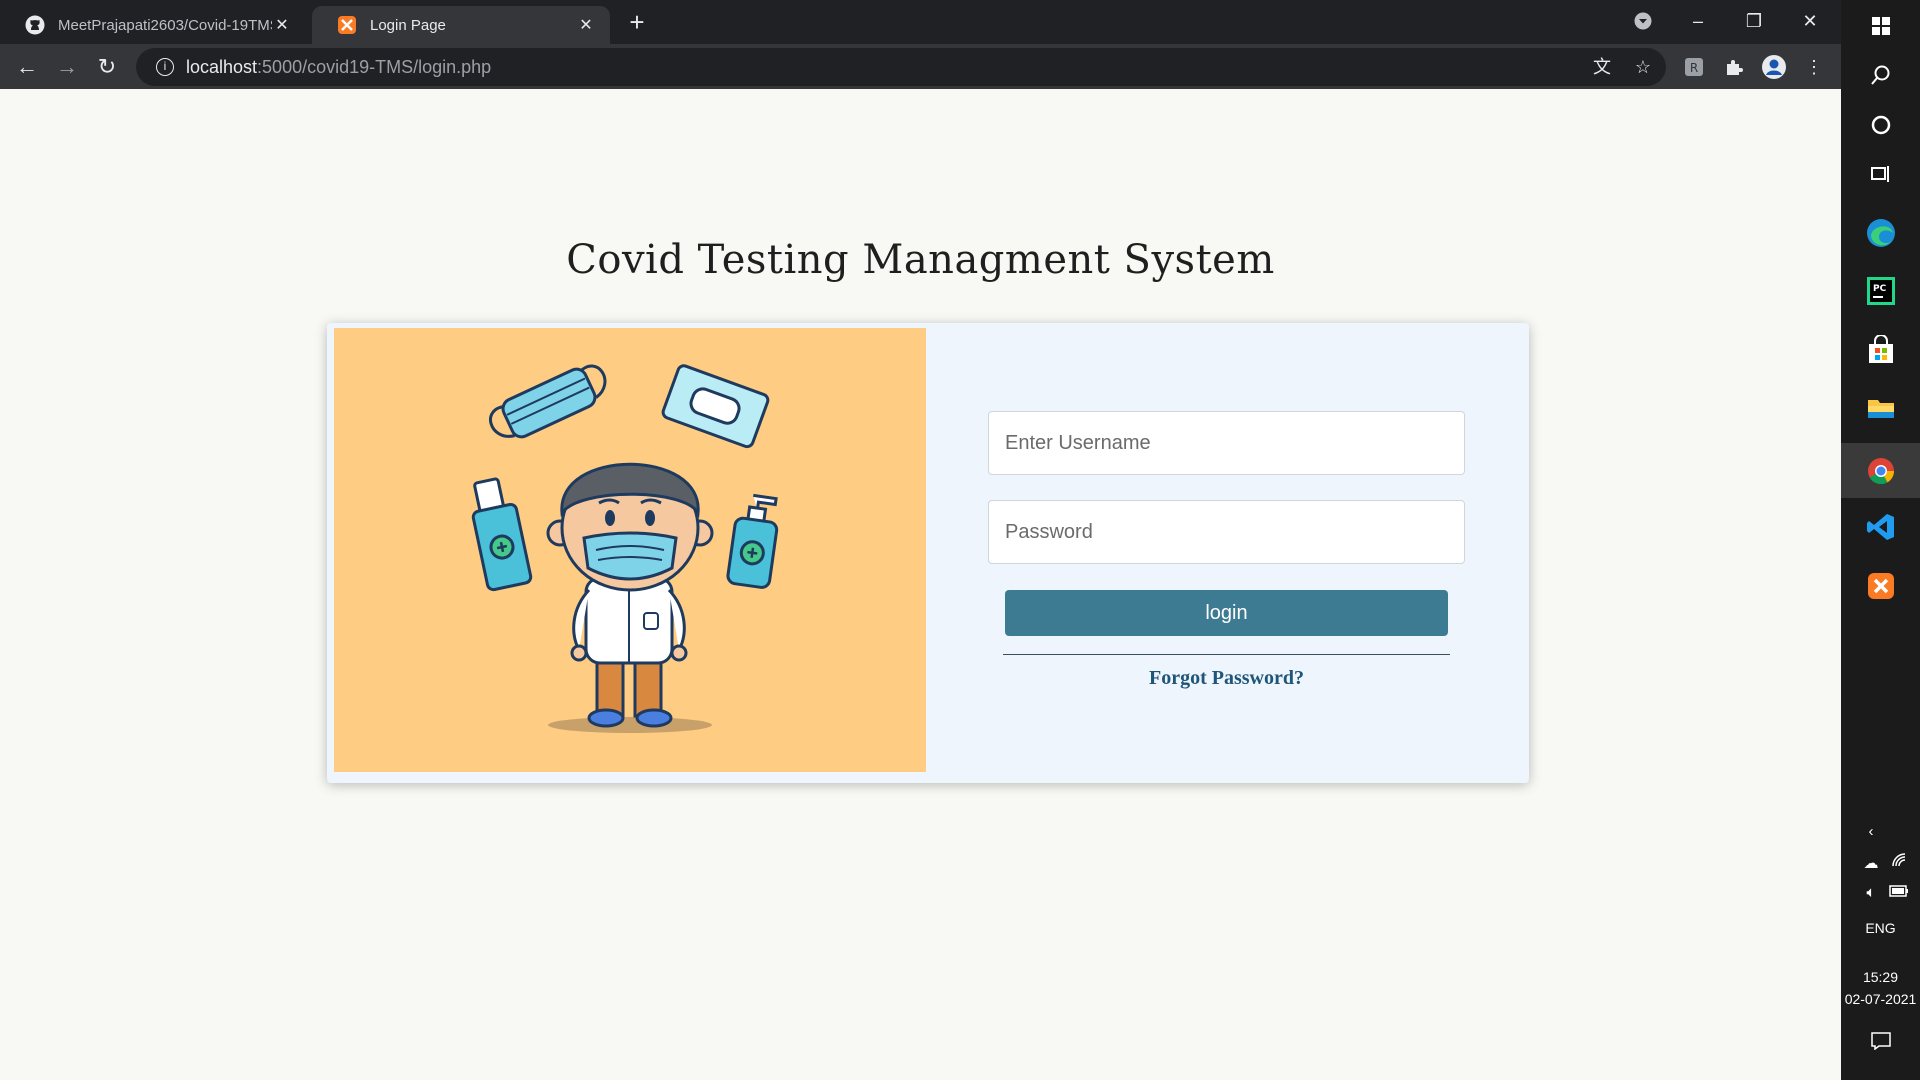 This screenshot has height=1080, width=1920. Describe the element at coordinates (1880, 350) in the screenshot. I see `microsoft-store-icon` at that location.